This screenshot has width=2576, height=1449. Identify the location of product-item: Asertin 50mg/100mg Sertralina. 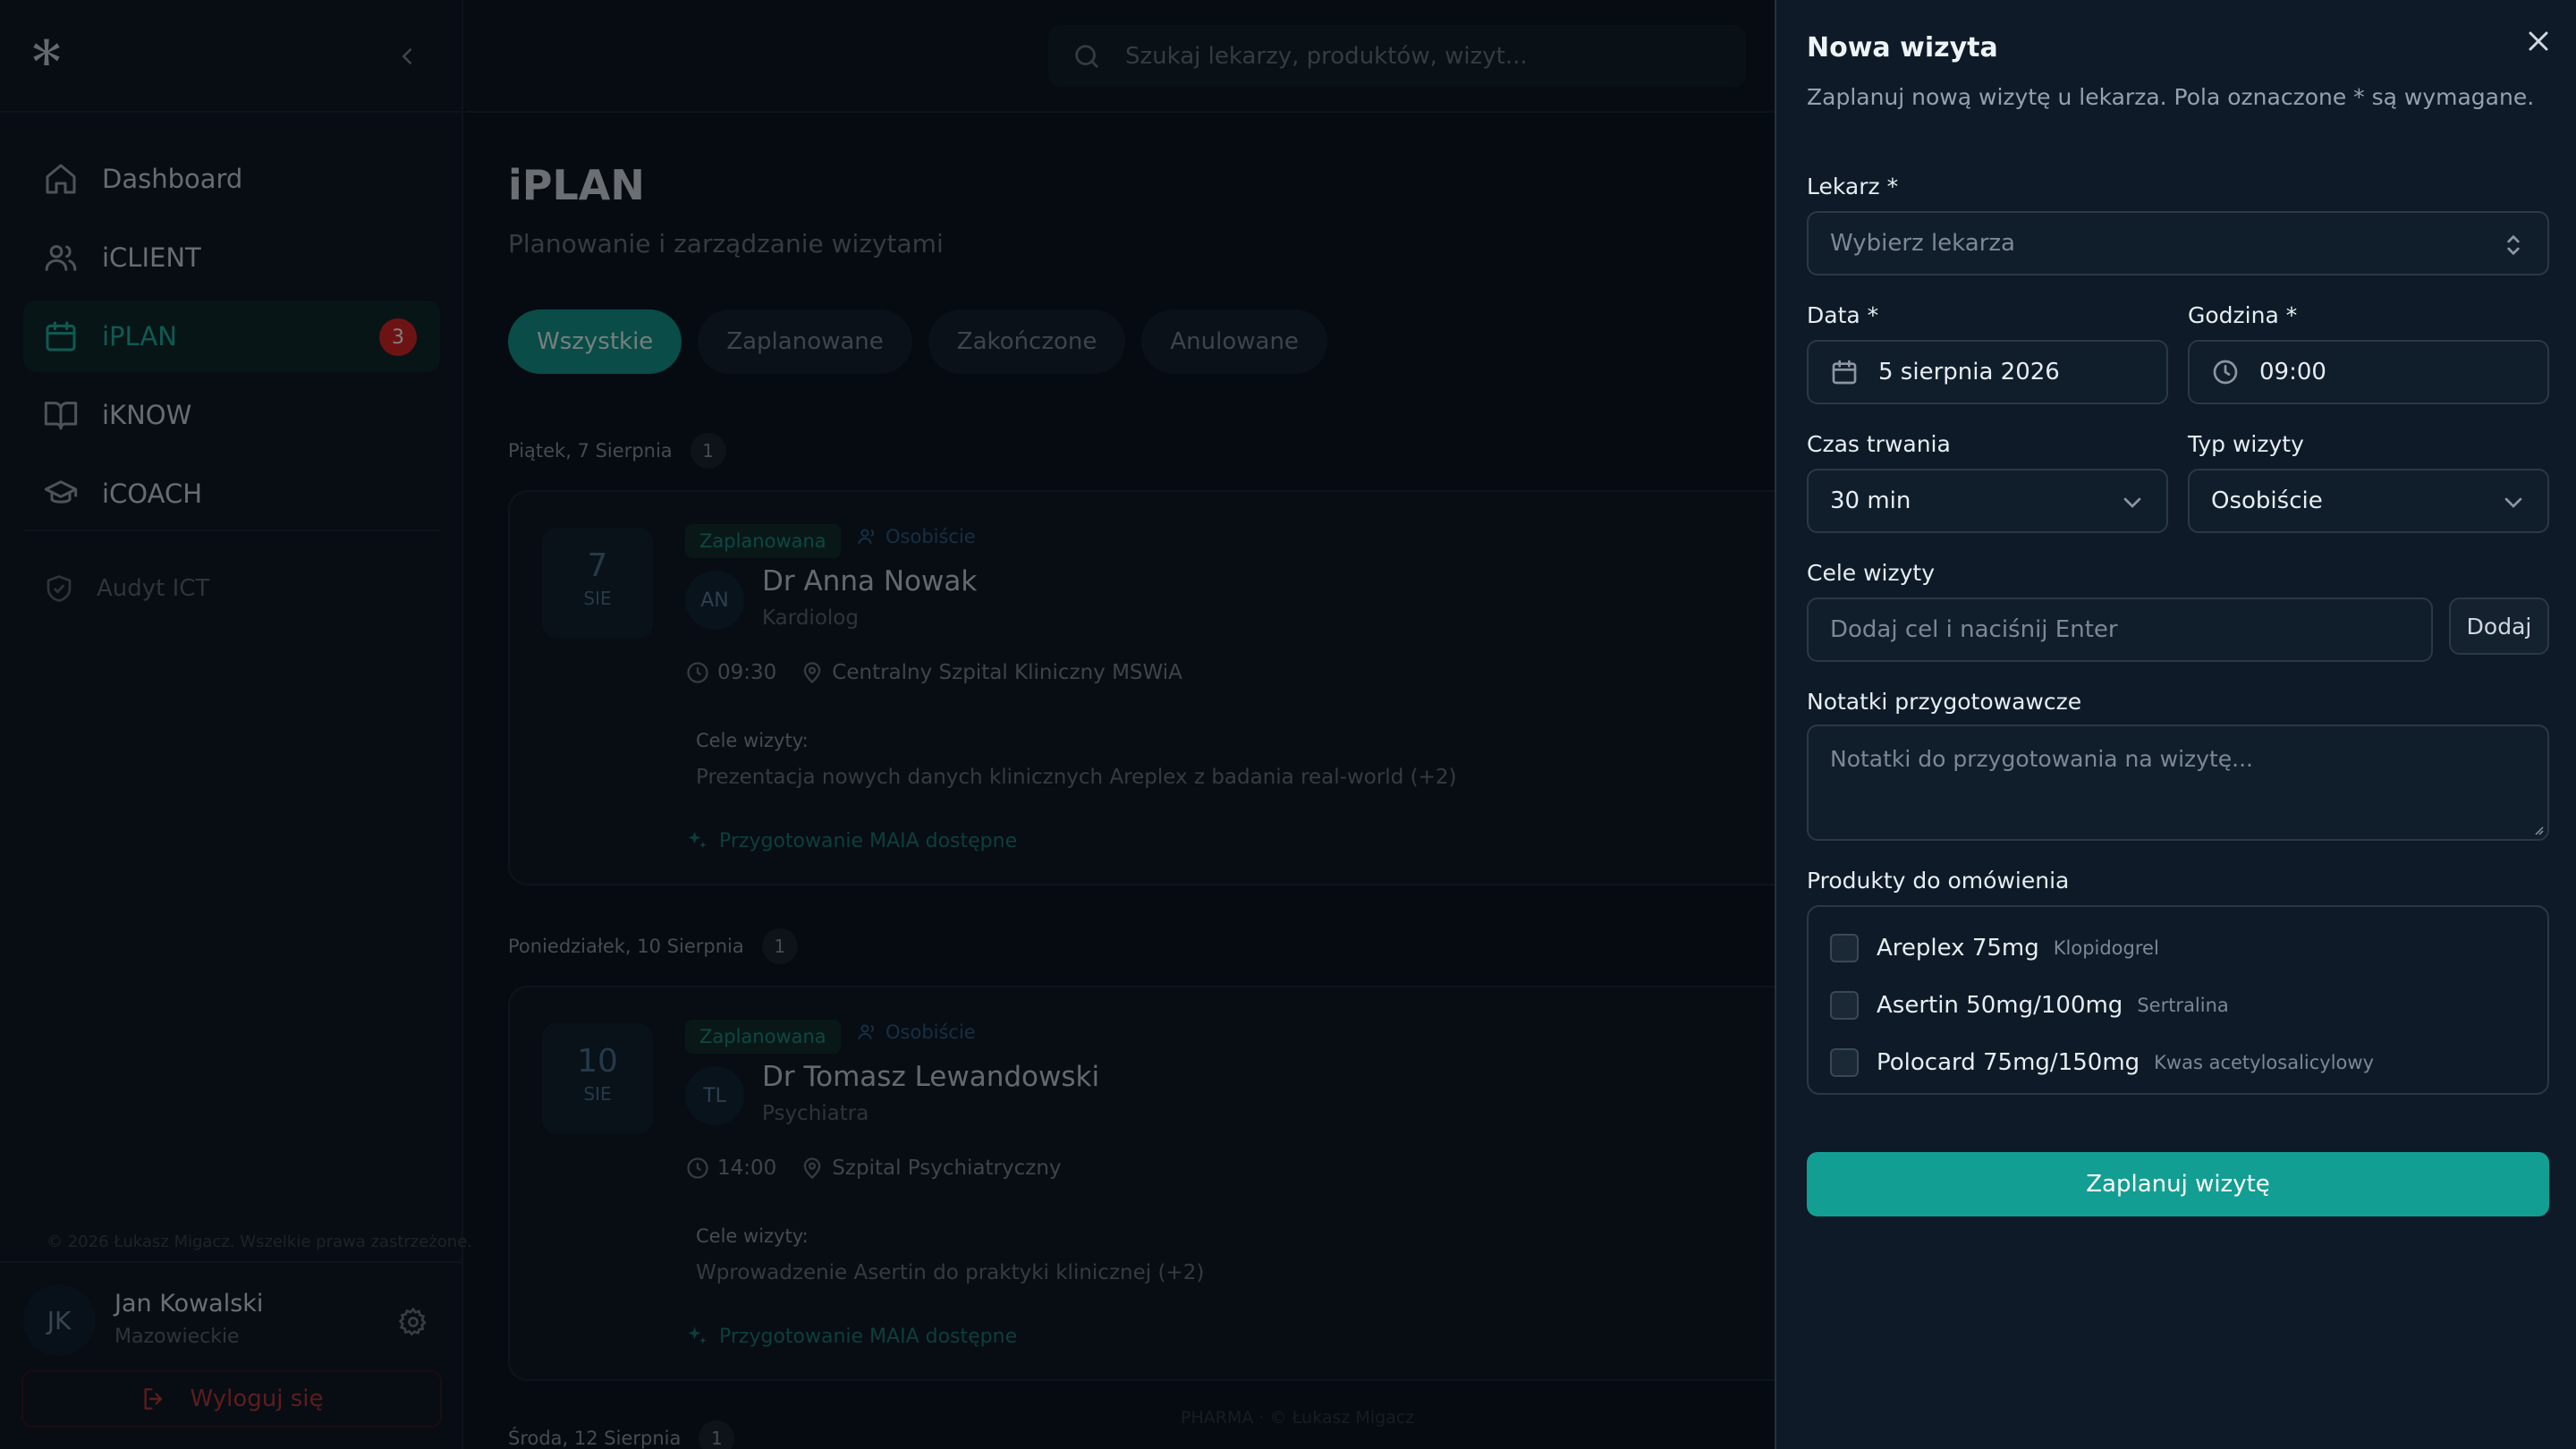
(2178, 1005).